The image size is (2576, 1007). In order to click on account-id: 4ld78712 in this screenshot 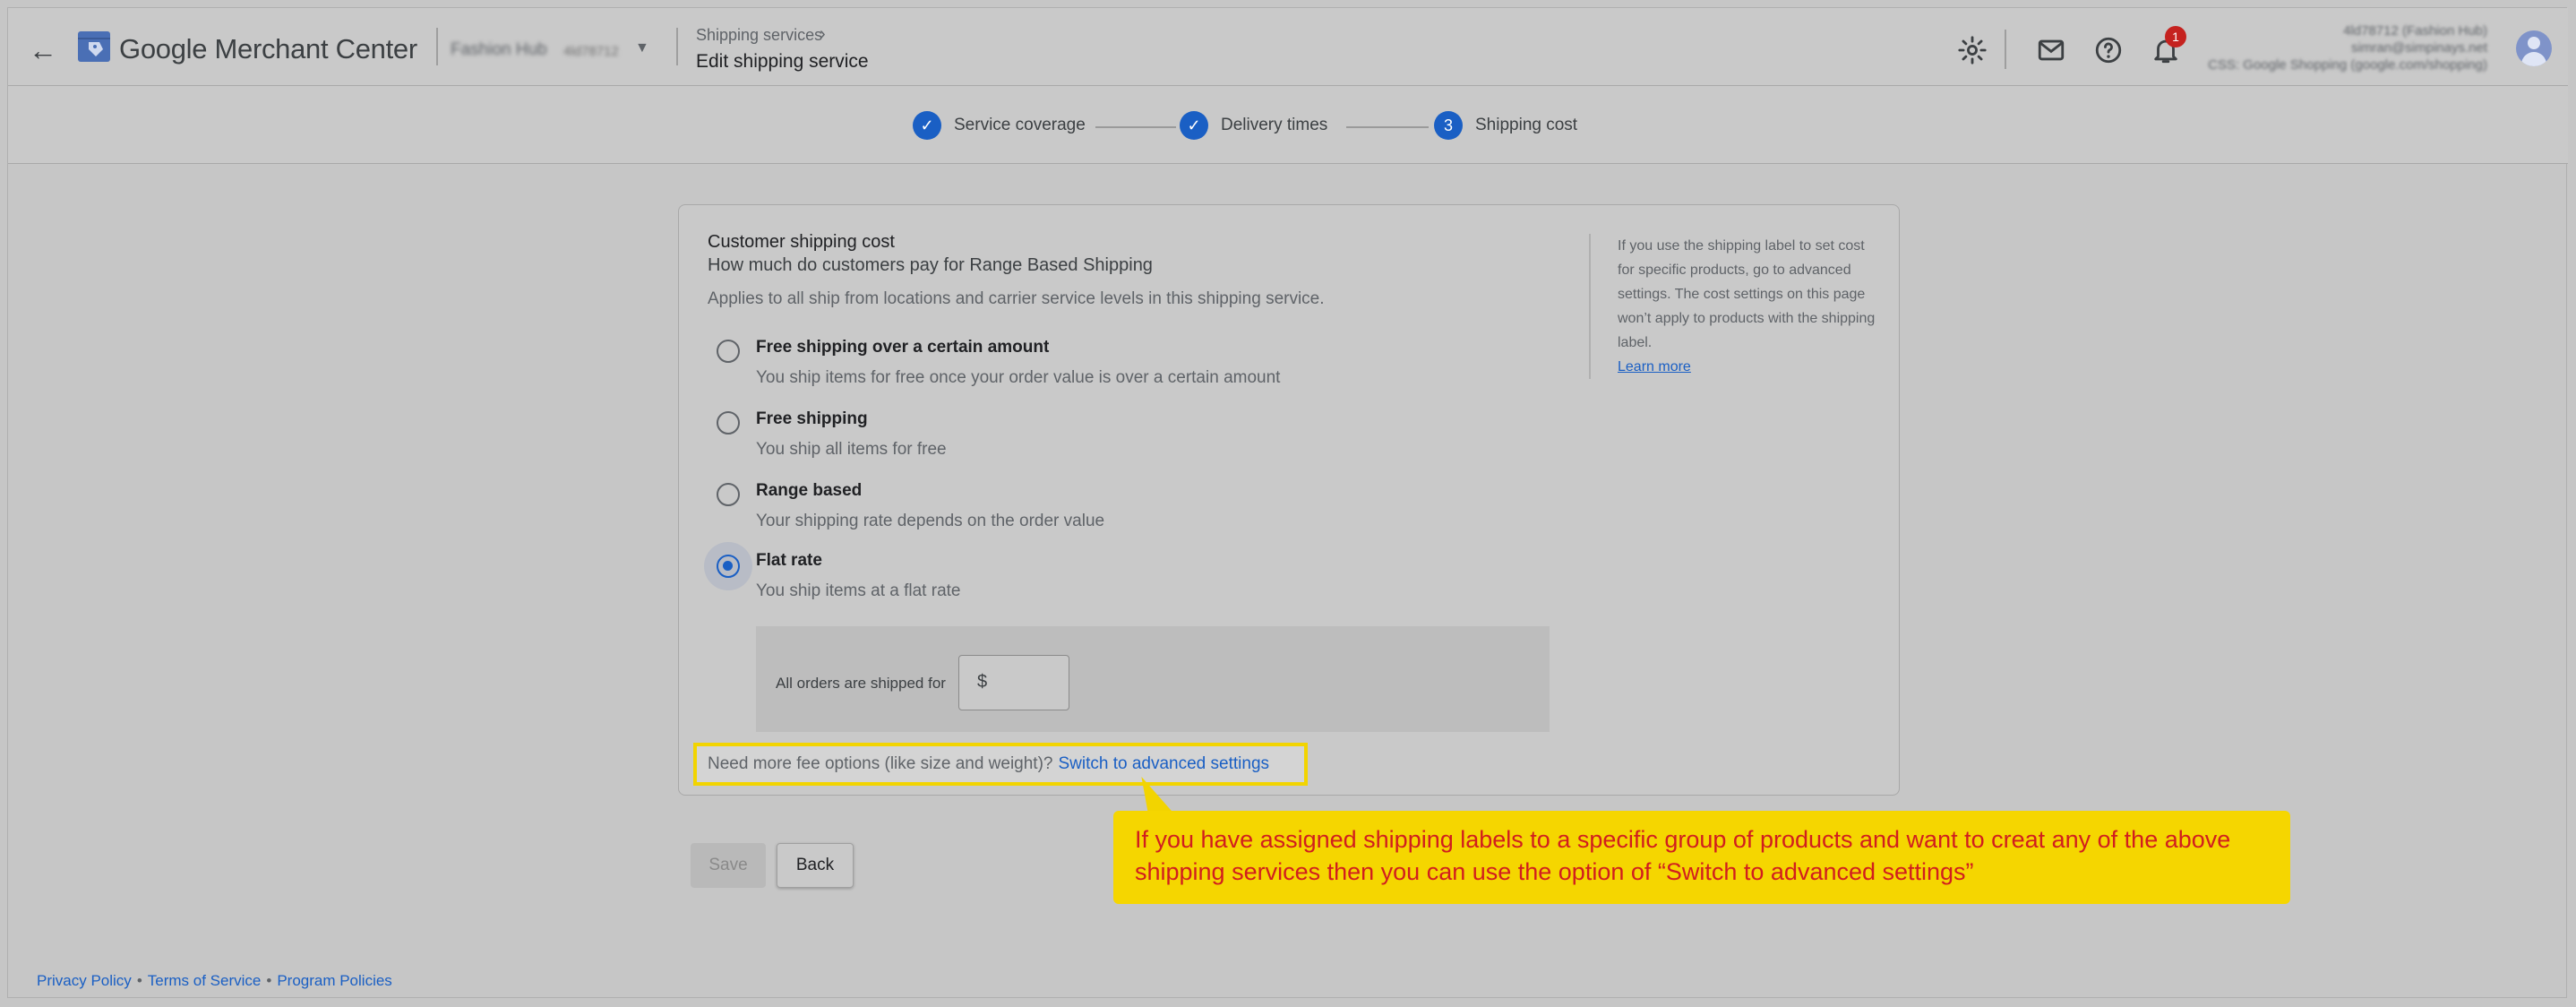, I will do `click(591, 51)`.